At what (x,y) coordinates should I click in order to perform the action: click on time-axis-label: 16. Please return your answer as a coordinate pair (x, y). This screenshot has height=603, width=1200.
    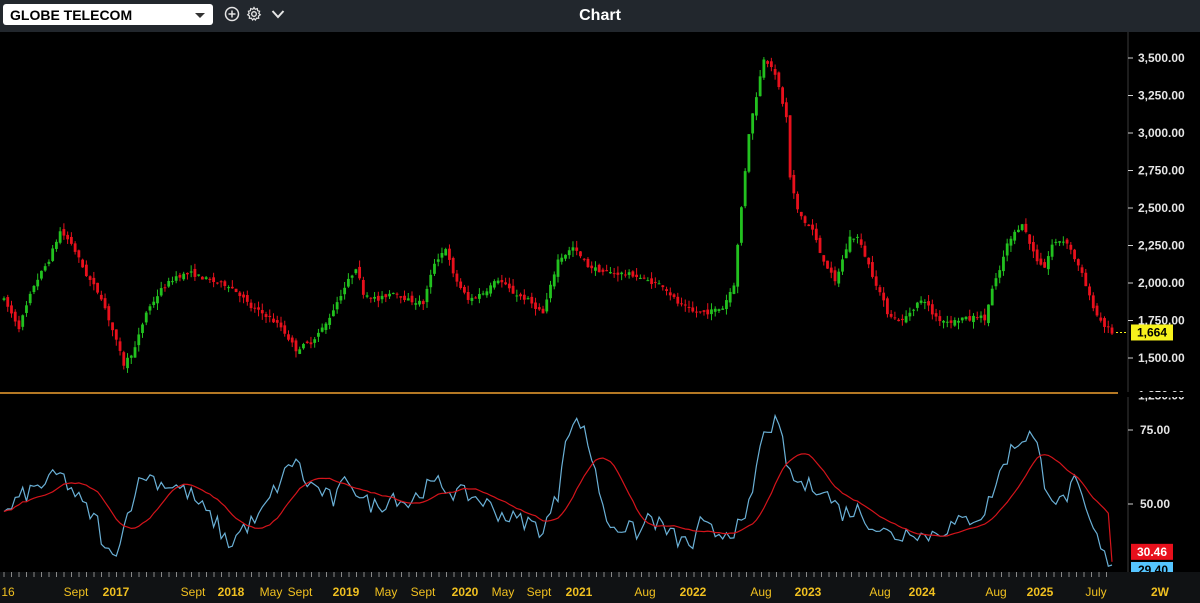
    Looking at the image, I should click on (8, 592).